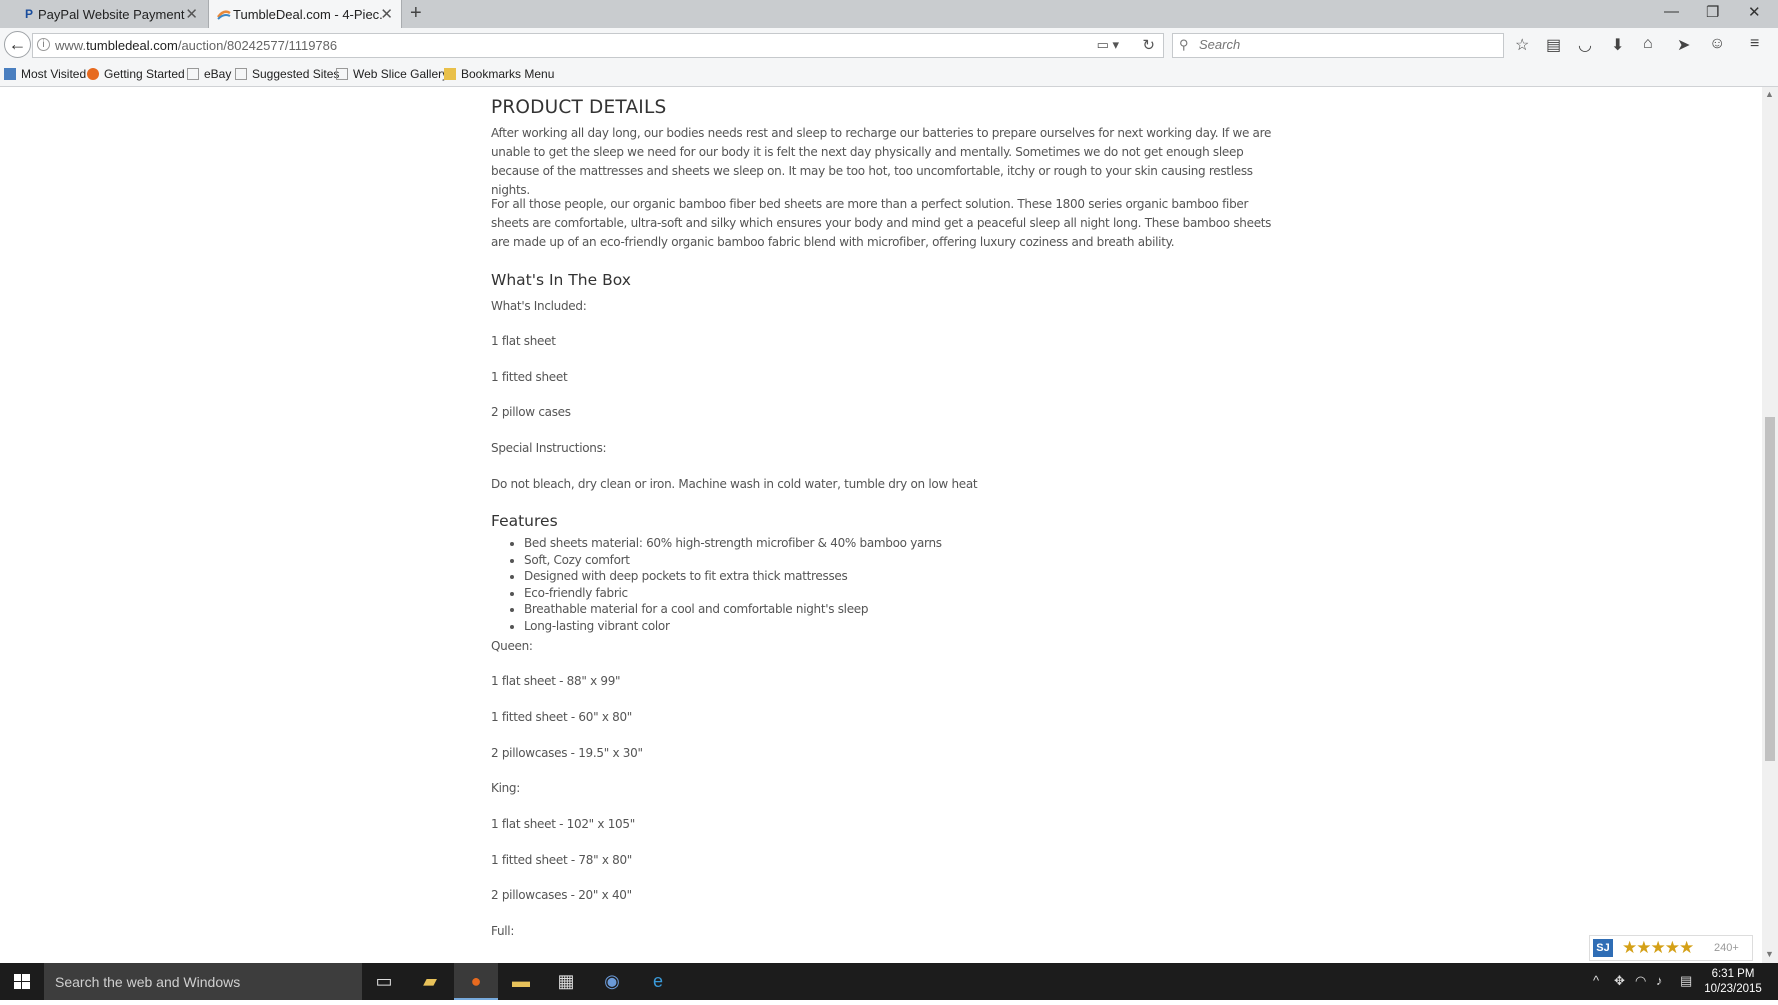  Describe the element at coordinates (148, 982) in the screenshot. I see `taskbar-search-placeholder: Search the web and Windows` at that location.